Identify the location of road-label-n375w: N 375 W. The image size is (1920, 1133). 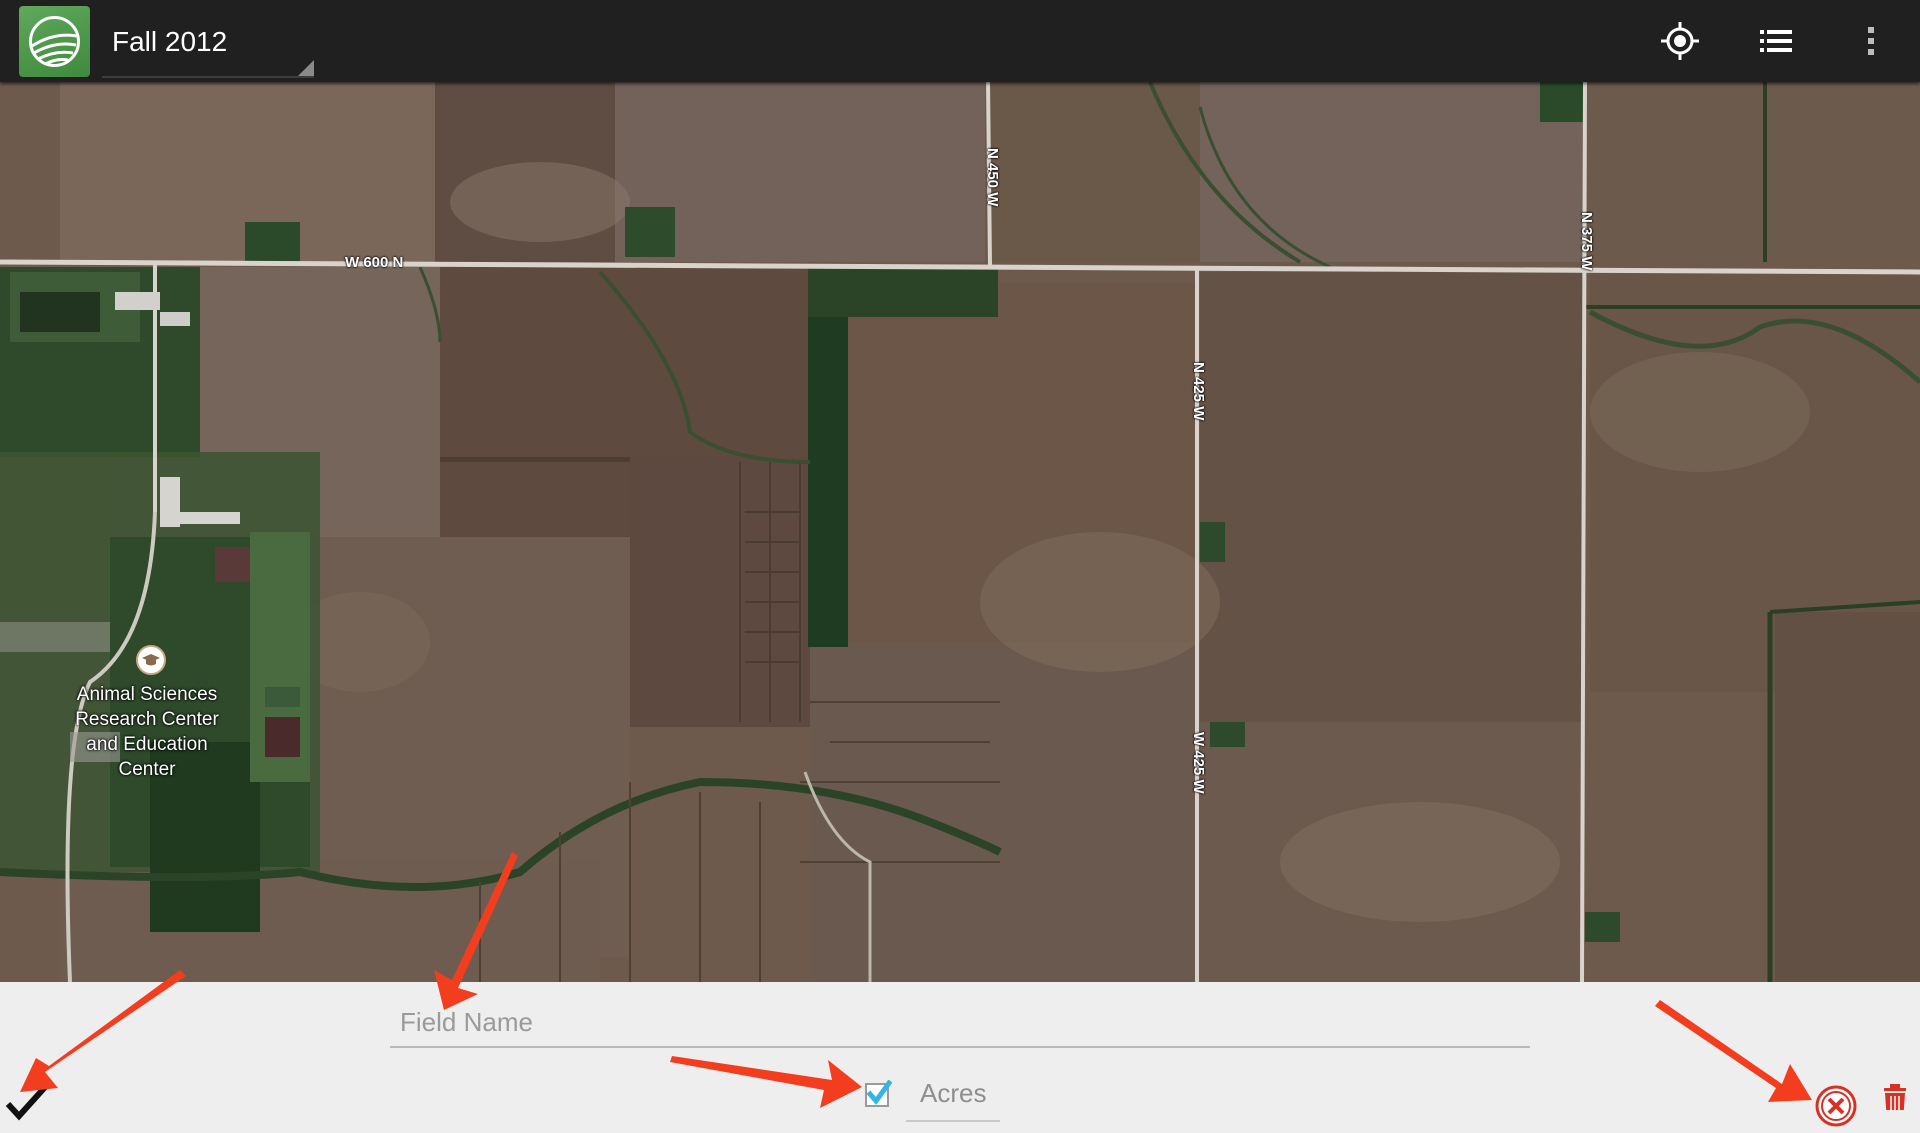
(1586, 241).